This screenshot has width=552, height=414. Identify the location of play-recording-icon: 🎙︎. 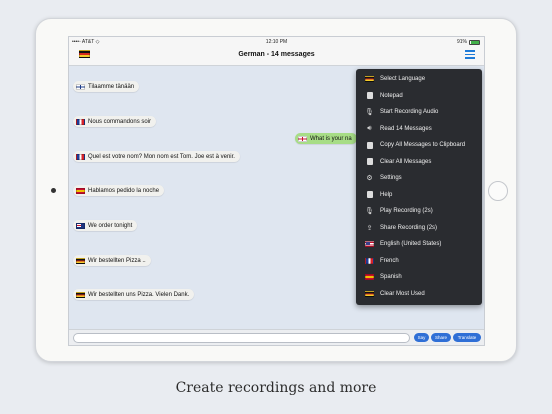
(369, 212).